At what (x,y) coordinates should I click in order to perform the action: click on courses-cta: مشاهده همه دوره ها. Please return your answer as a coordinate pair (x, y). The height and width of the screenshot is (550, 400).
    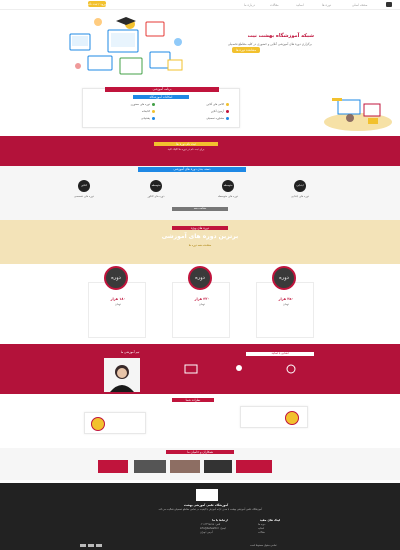
    Looking at the image, I should click on (200, 245).